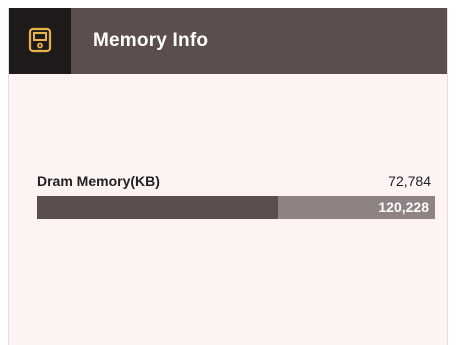 The width and height of the screenshot is (456, 345). I want to click on dram-memory-bar: 120,228, so click(236, 207).